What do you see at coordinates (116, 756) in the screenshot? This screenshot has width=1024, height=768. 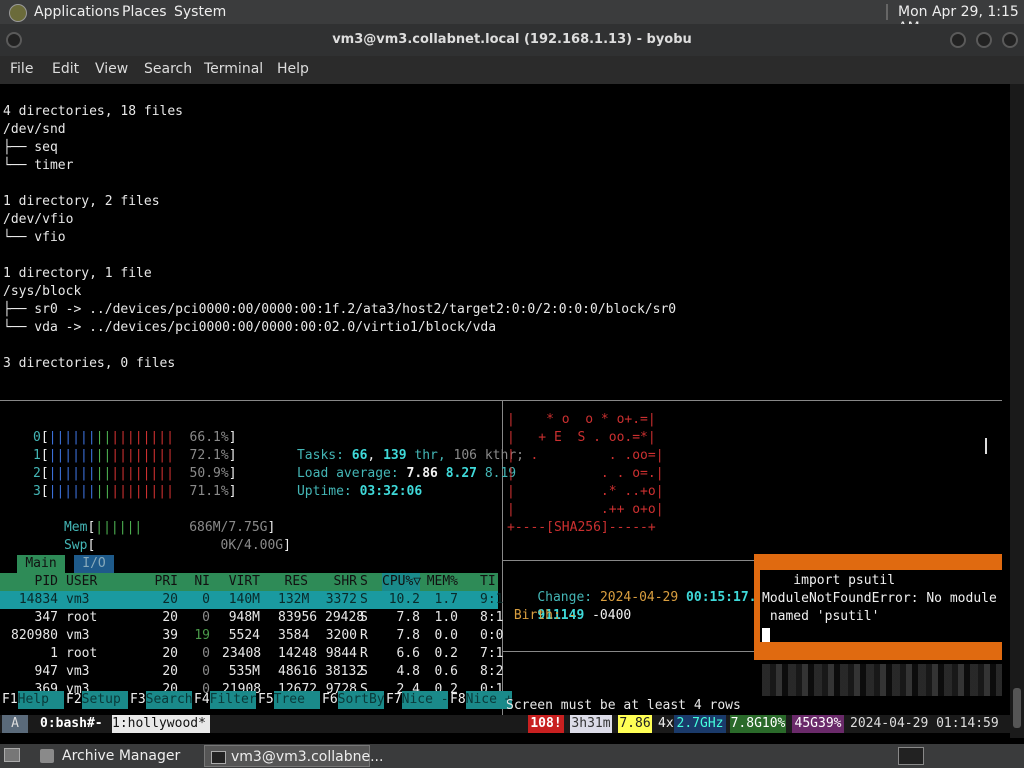 I see `taskbar-item-archive-manager: Archive Manager` at bounding box center [116, 756].